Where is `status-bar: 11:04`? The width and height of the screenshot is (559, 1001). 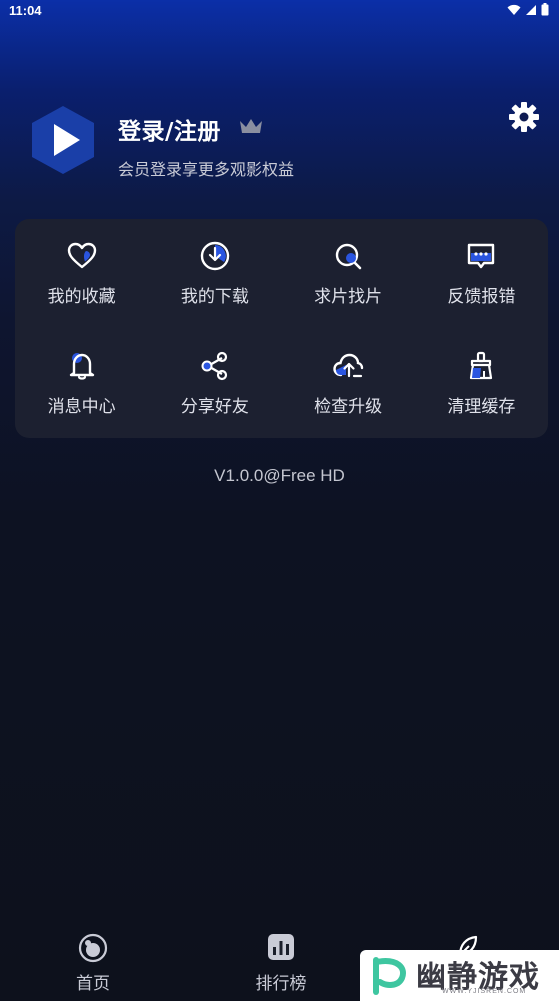 status-bar: 11:04 is located at coordinates (279, 11).